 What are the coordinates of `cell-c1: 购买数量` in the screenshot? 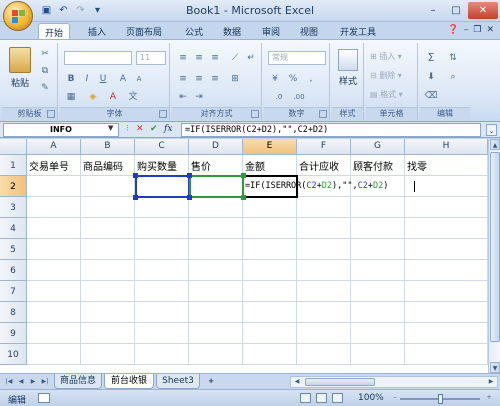 It's located at (162, 165).